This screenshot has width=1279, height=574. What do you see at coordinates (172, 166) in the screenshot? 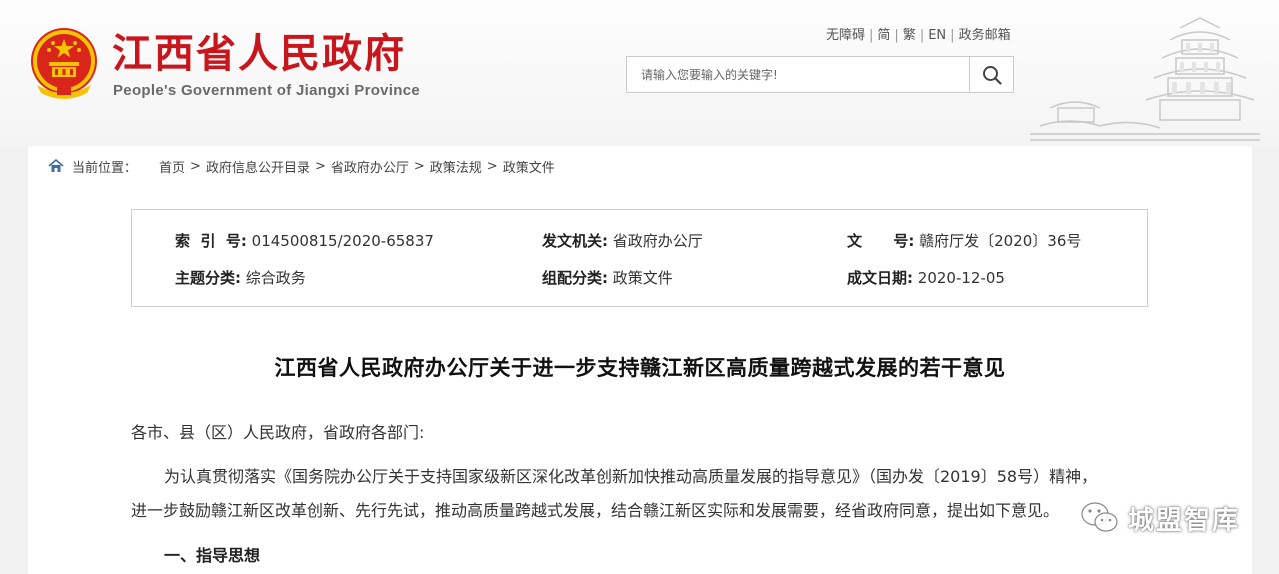
I see `breadcrumb-home: 首页` at bounding box center [172, 166].